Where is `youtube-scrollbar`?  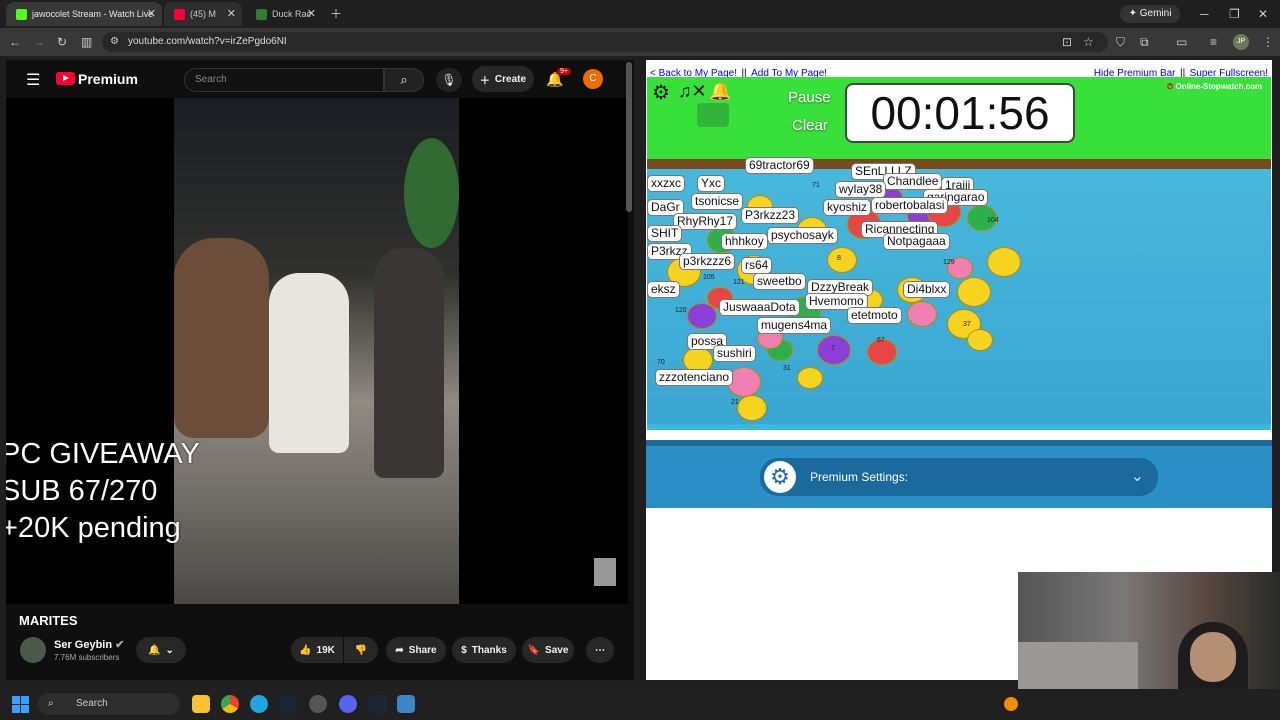 youtube-scrollbar is located at coordinates (629, 137).